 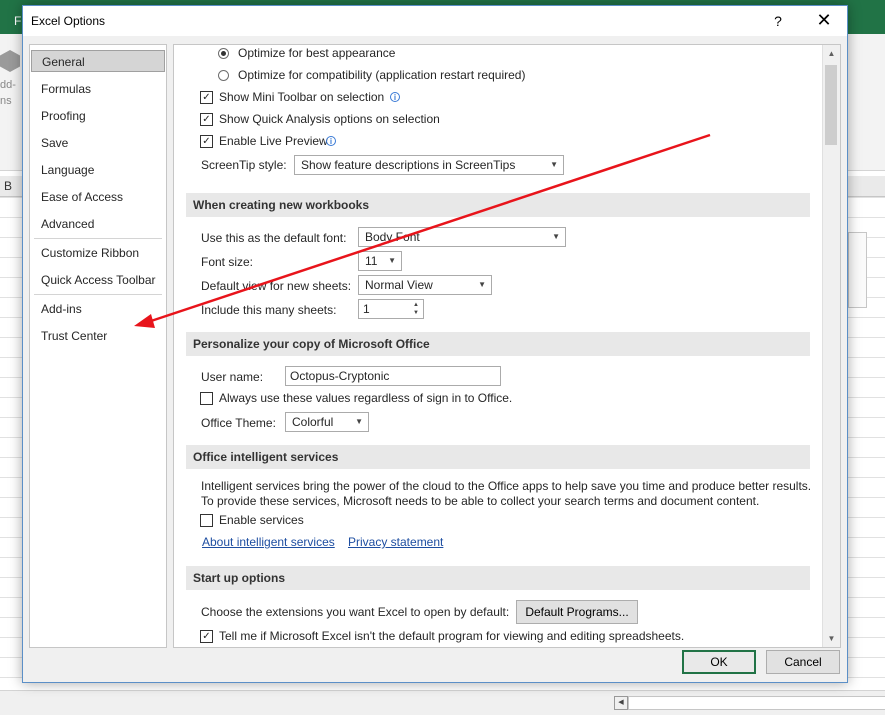 I want to click on sheets-count-value: 1, so click(x=366, y=309).